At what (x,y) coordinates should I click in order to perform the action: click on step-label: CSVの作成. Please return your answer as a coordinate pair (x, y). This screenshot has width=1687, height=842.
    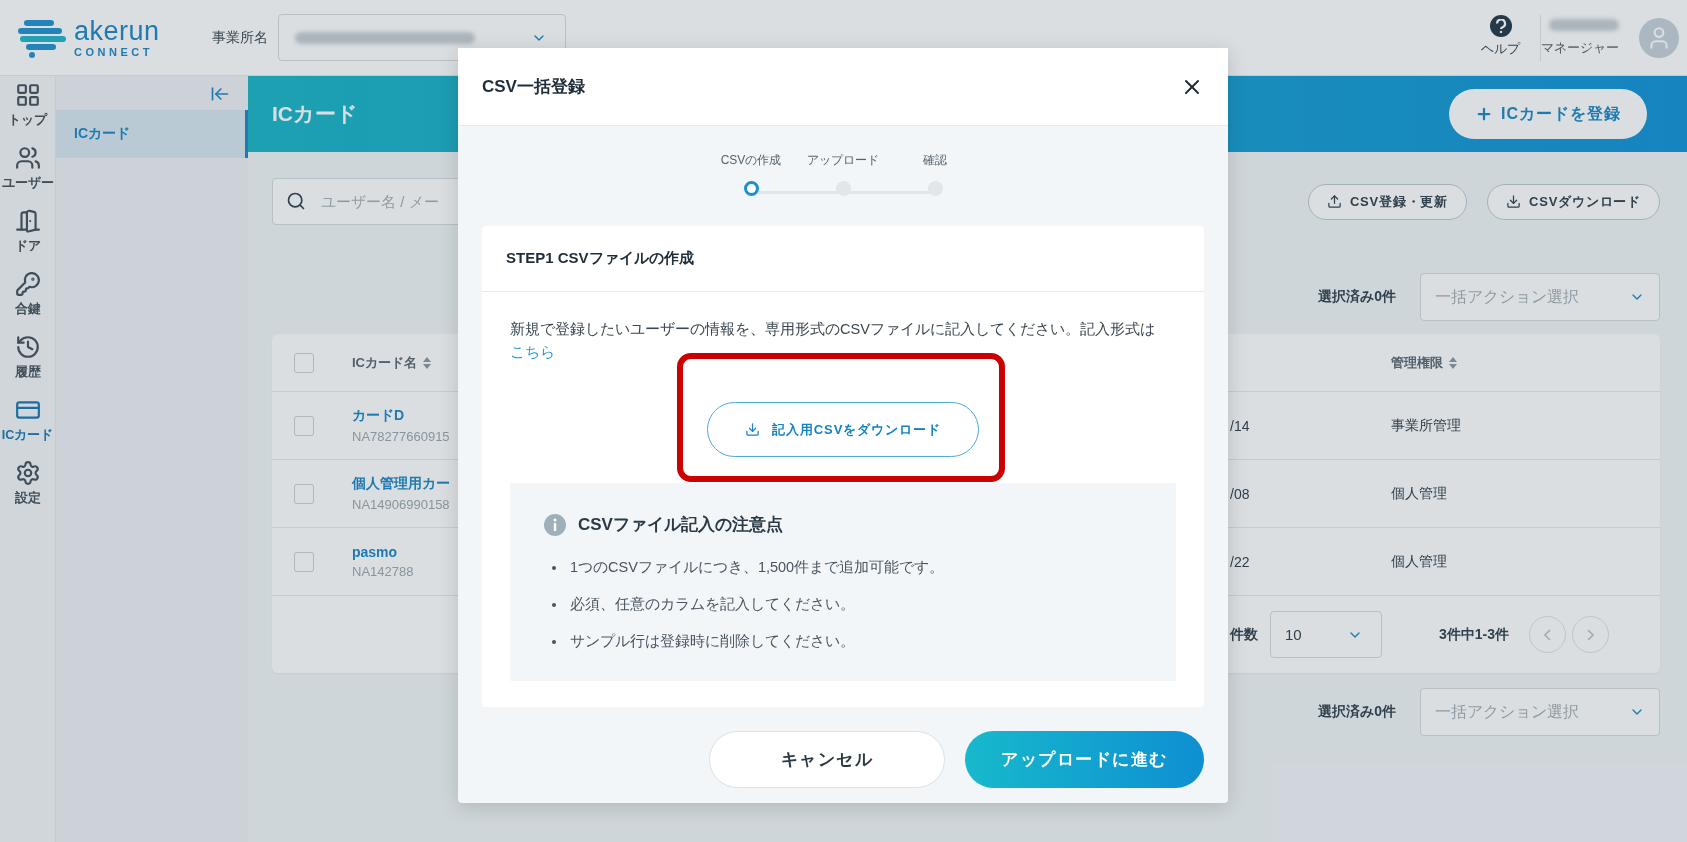
    Looking at the image, I should click on (751, 160).